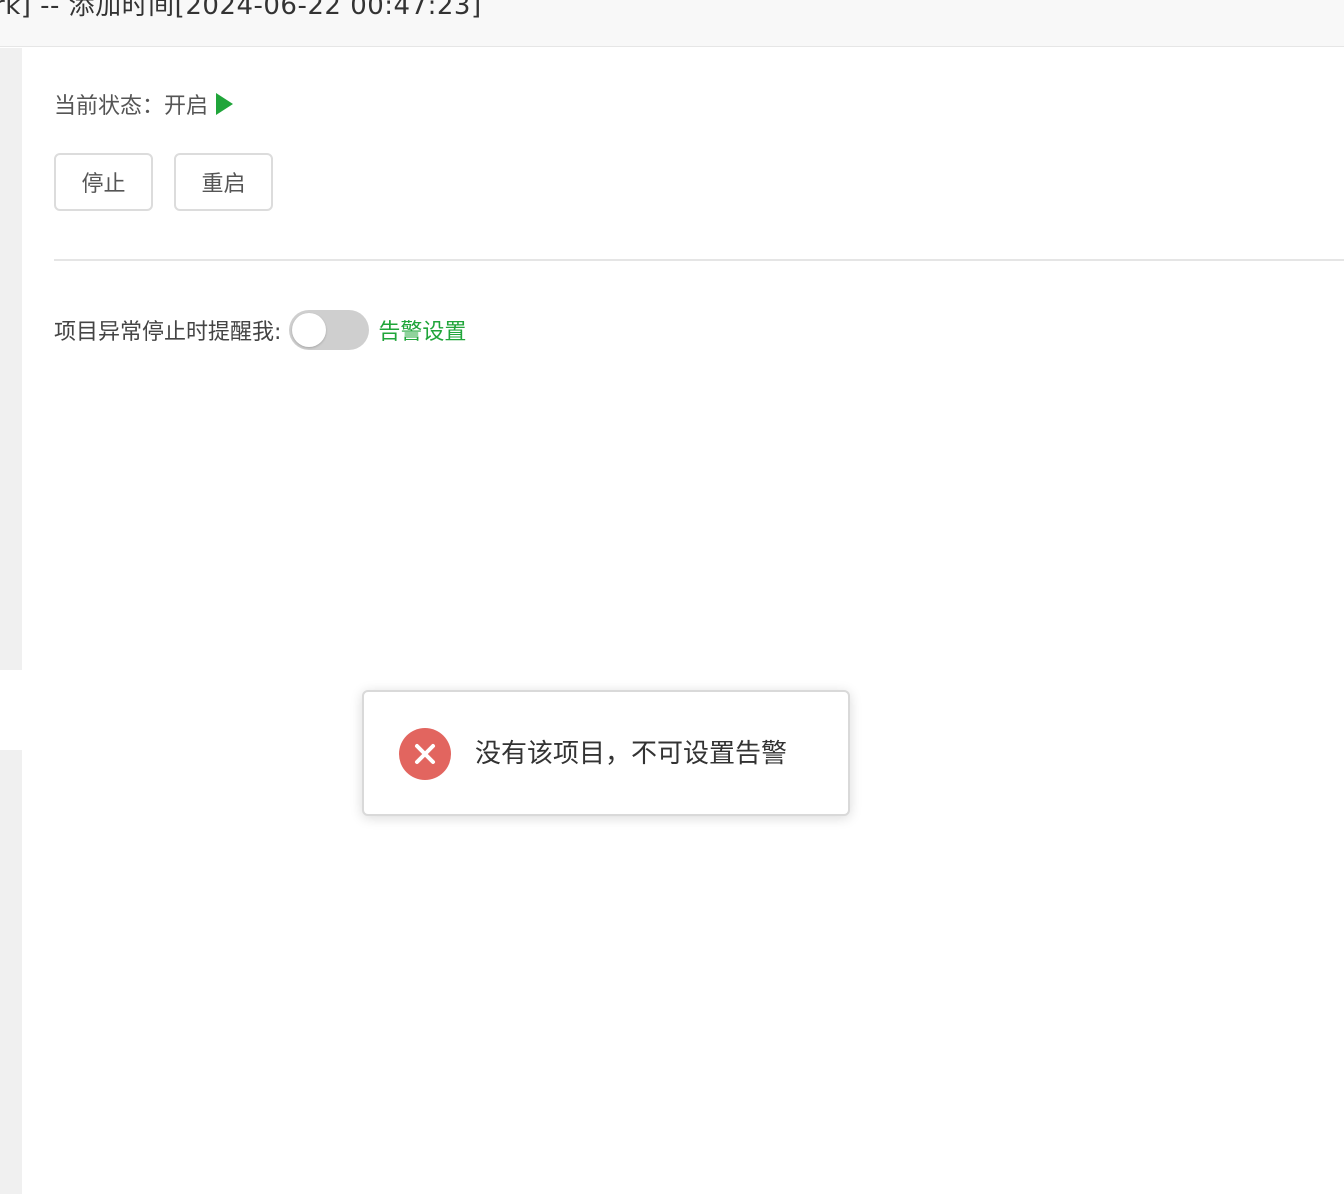  I want to click on status-row: 当前状态： 开启, so click(144, 104).